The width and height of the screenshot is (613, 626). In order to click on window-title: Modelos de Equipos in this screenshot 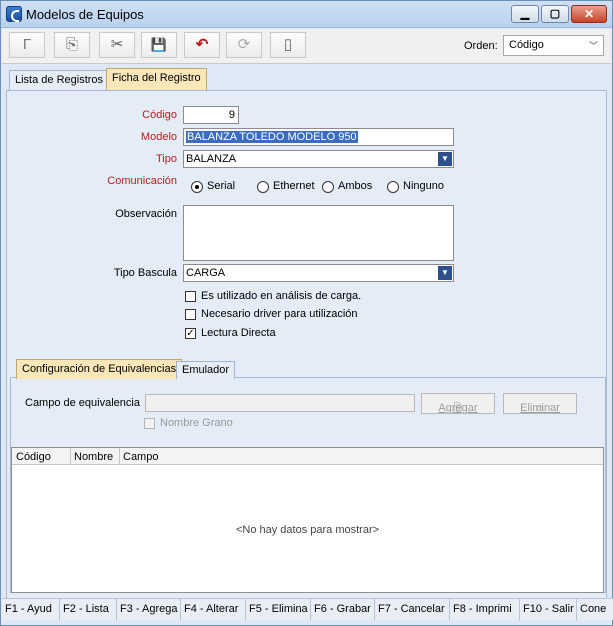, I will do `click(85, 14)`.